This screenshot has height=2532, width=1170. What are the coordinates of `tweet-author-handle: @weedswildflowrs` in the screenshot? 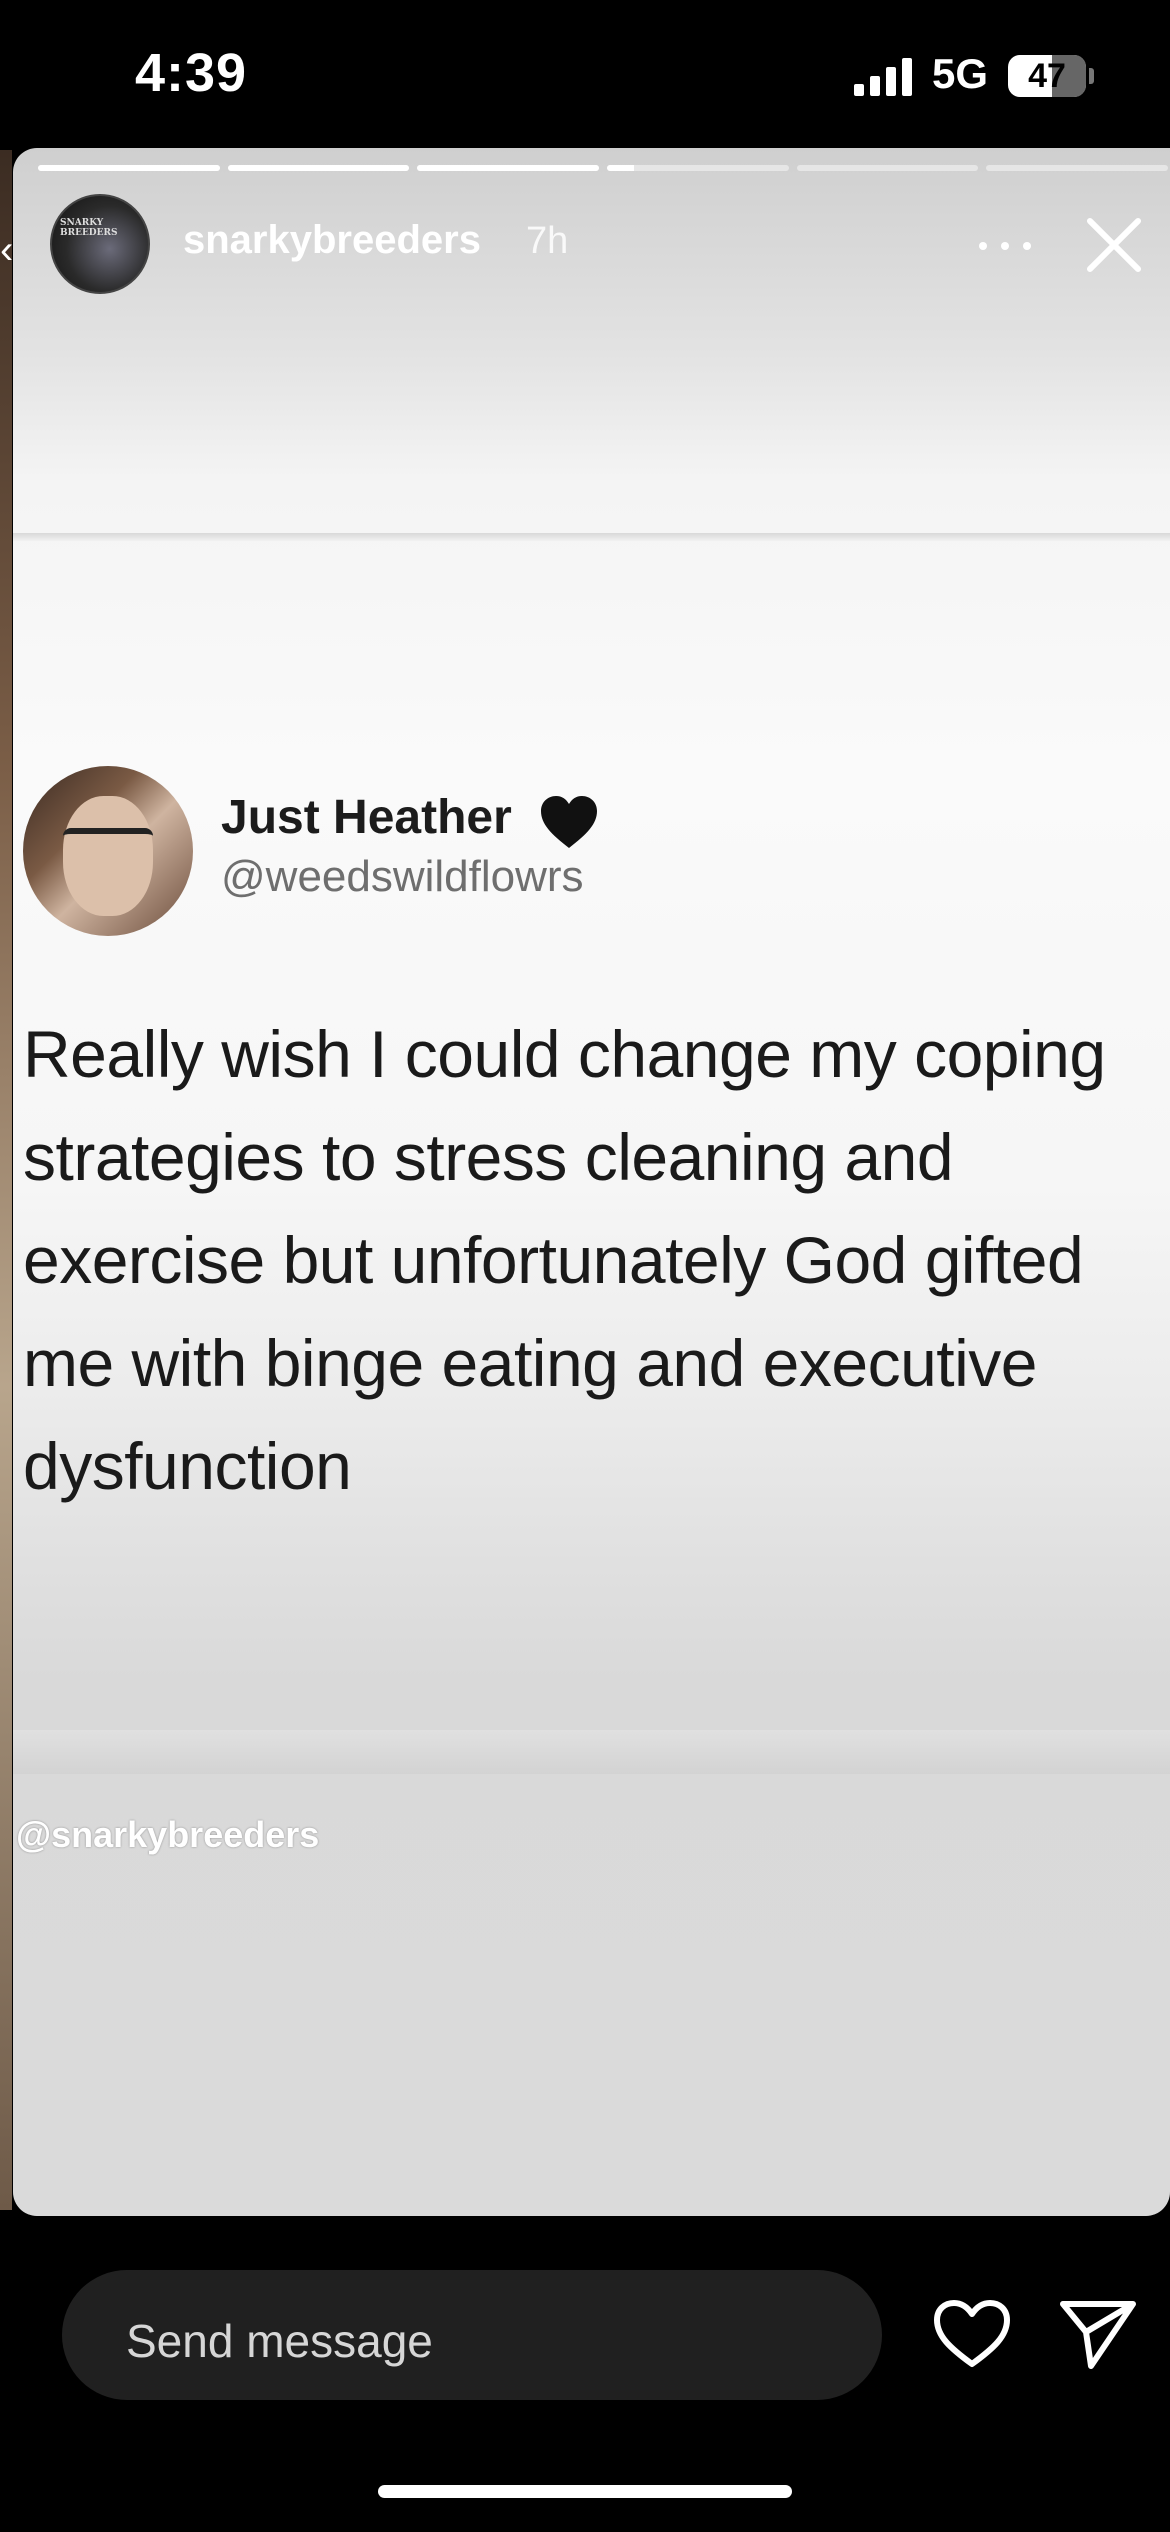 It's located at (402, 876).